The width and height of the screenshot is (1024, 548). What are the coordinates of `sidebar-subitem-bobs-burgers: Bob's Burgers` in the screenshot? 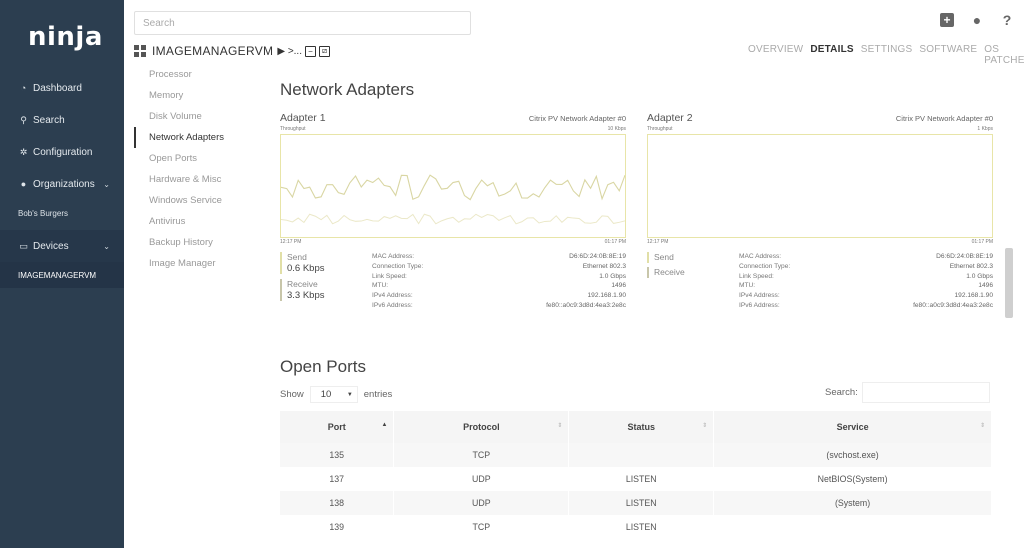 It's located at (62, 213).